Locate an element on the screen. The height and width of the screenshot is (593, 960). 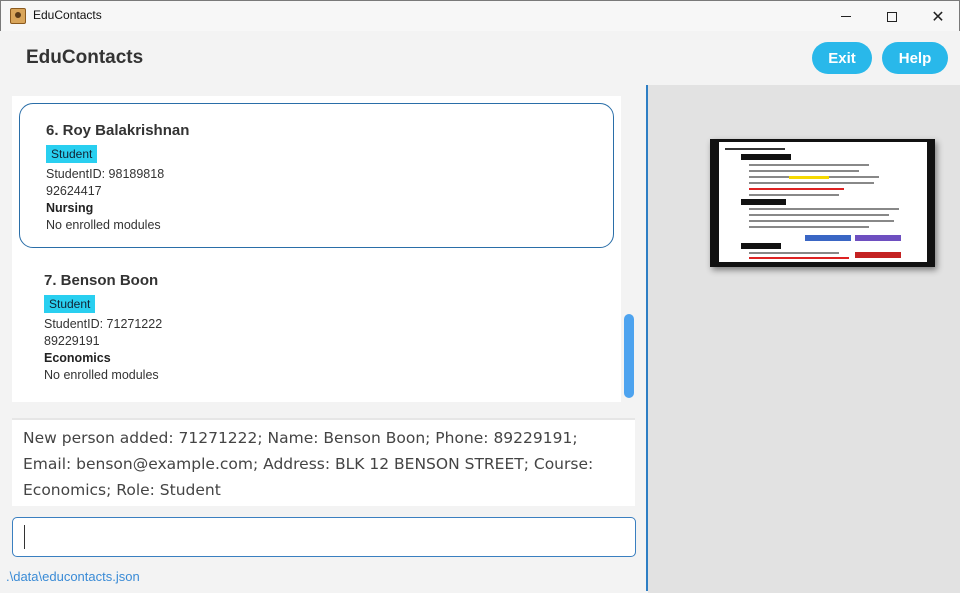
contact-phone: 89229191 is located at coordinates (72, 341).